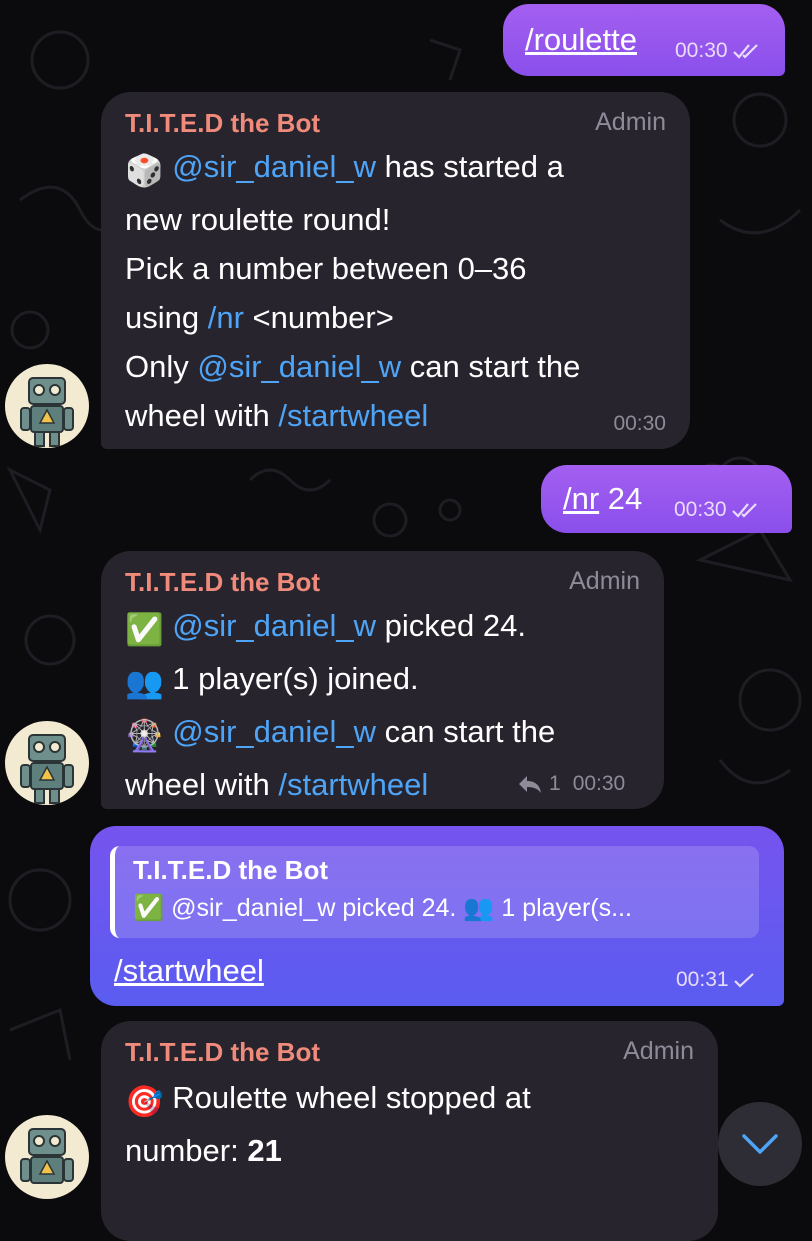 This screenshot has height=1241, width=812. Describe the element at coordinates (161, 366) in the screenshot. I see `message-text: Only` at that location.